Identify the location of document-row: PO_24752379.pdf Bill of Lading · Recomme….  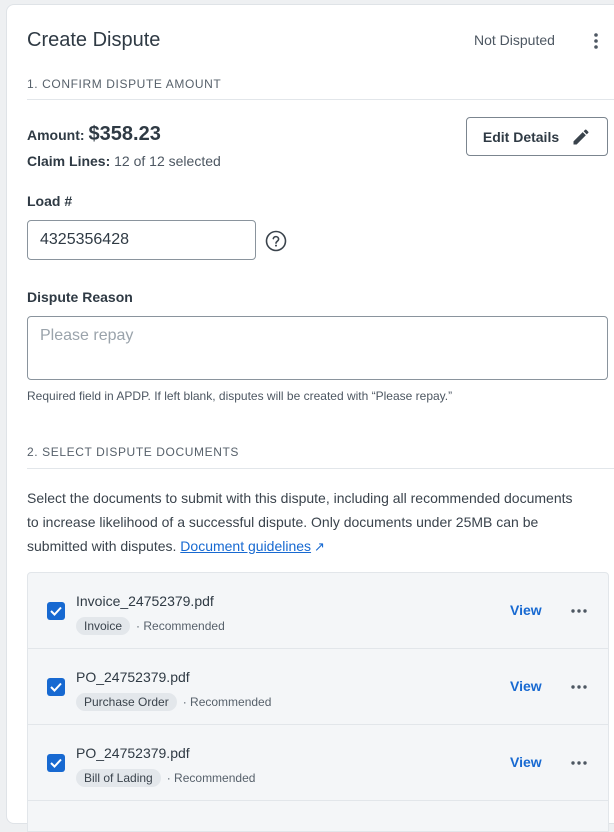
(318, 763).